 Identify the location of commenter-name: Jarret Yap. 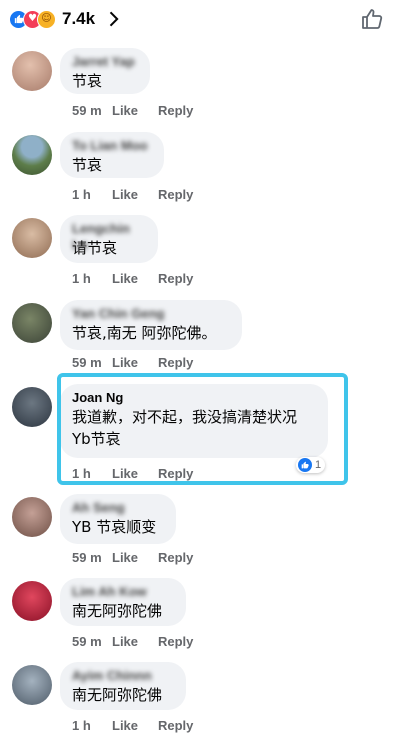
(105, 62).